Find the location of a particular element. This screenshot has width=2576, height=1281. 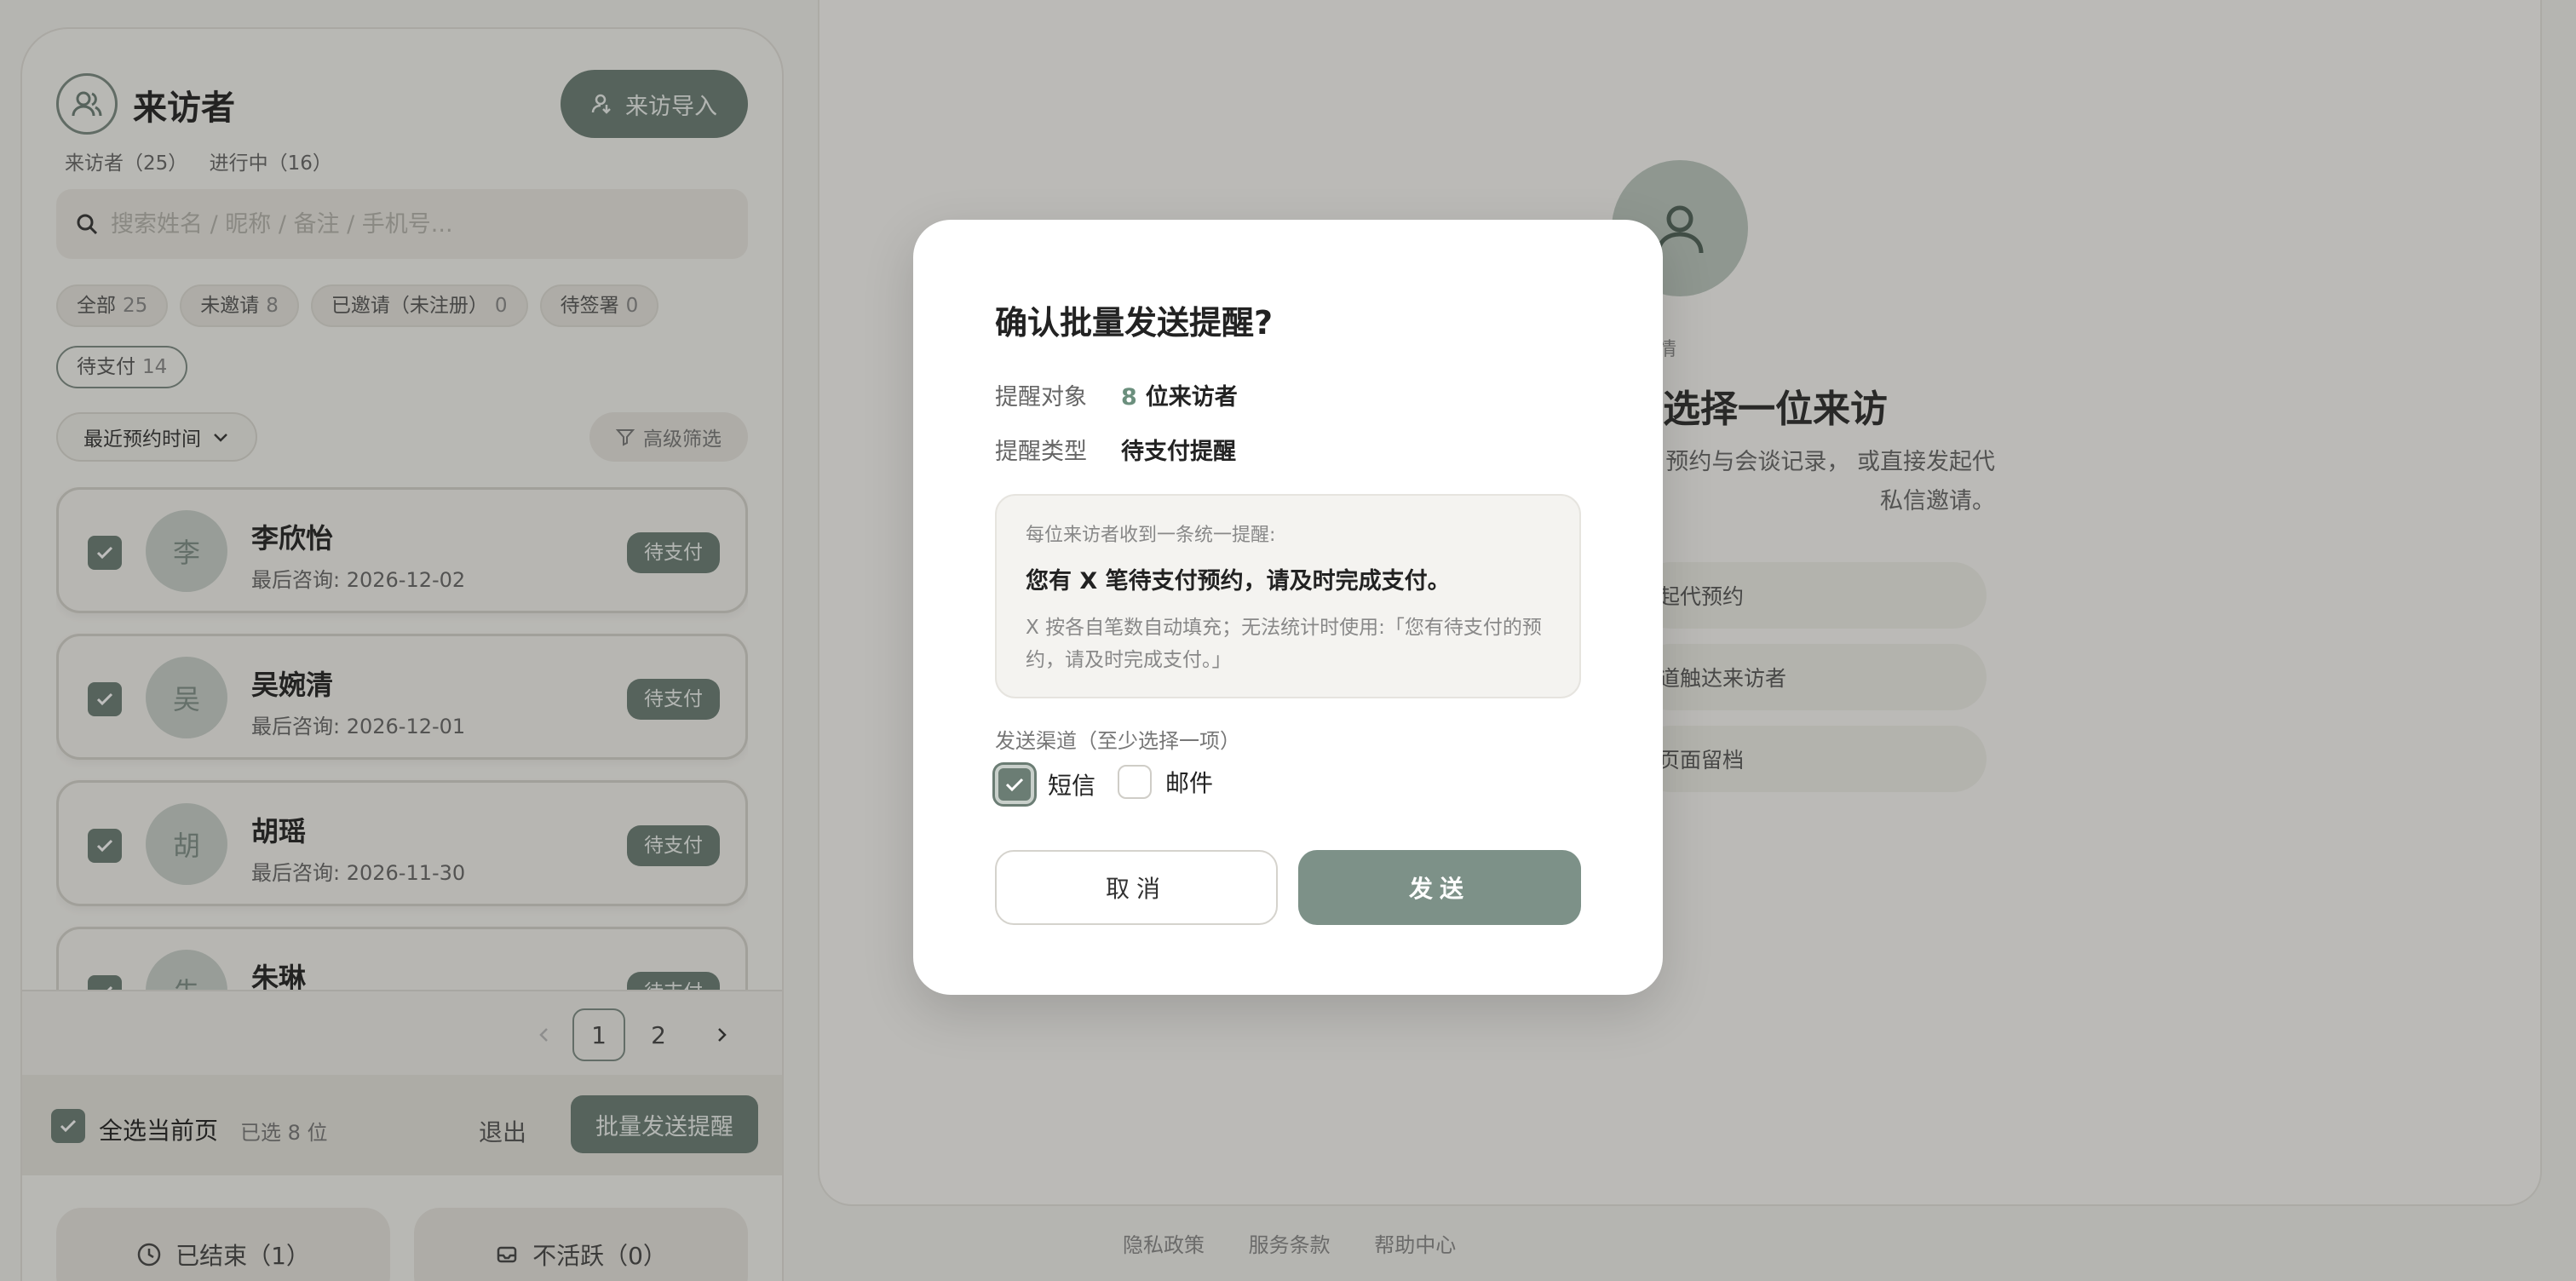

channel-email: 邮件 is located at coordinates (1166, 782).